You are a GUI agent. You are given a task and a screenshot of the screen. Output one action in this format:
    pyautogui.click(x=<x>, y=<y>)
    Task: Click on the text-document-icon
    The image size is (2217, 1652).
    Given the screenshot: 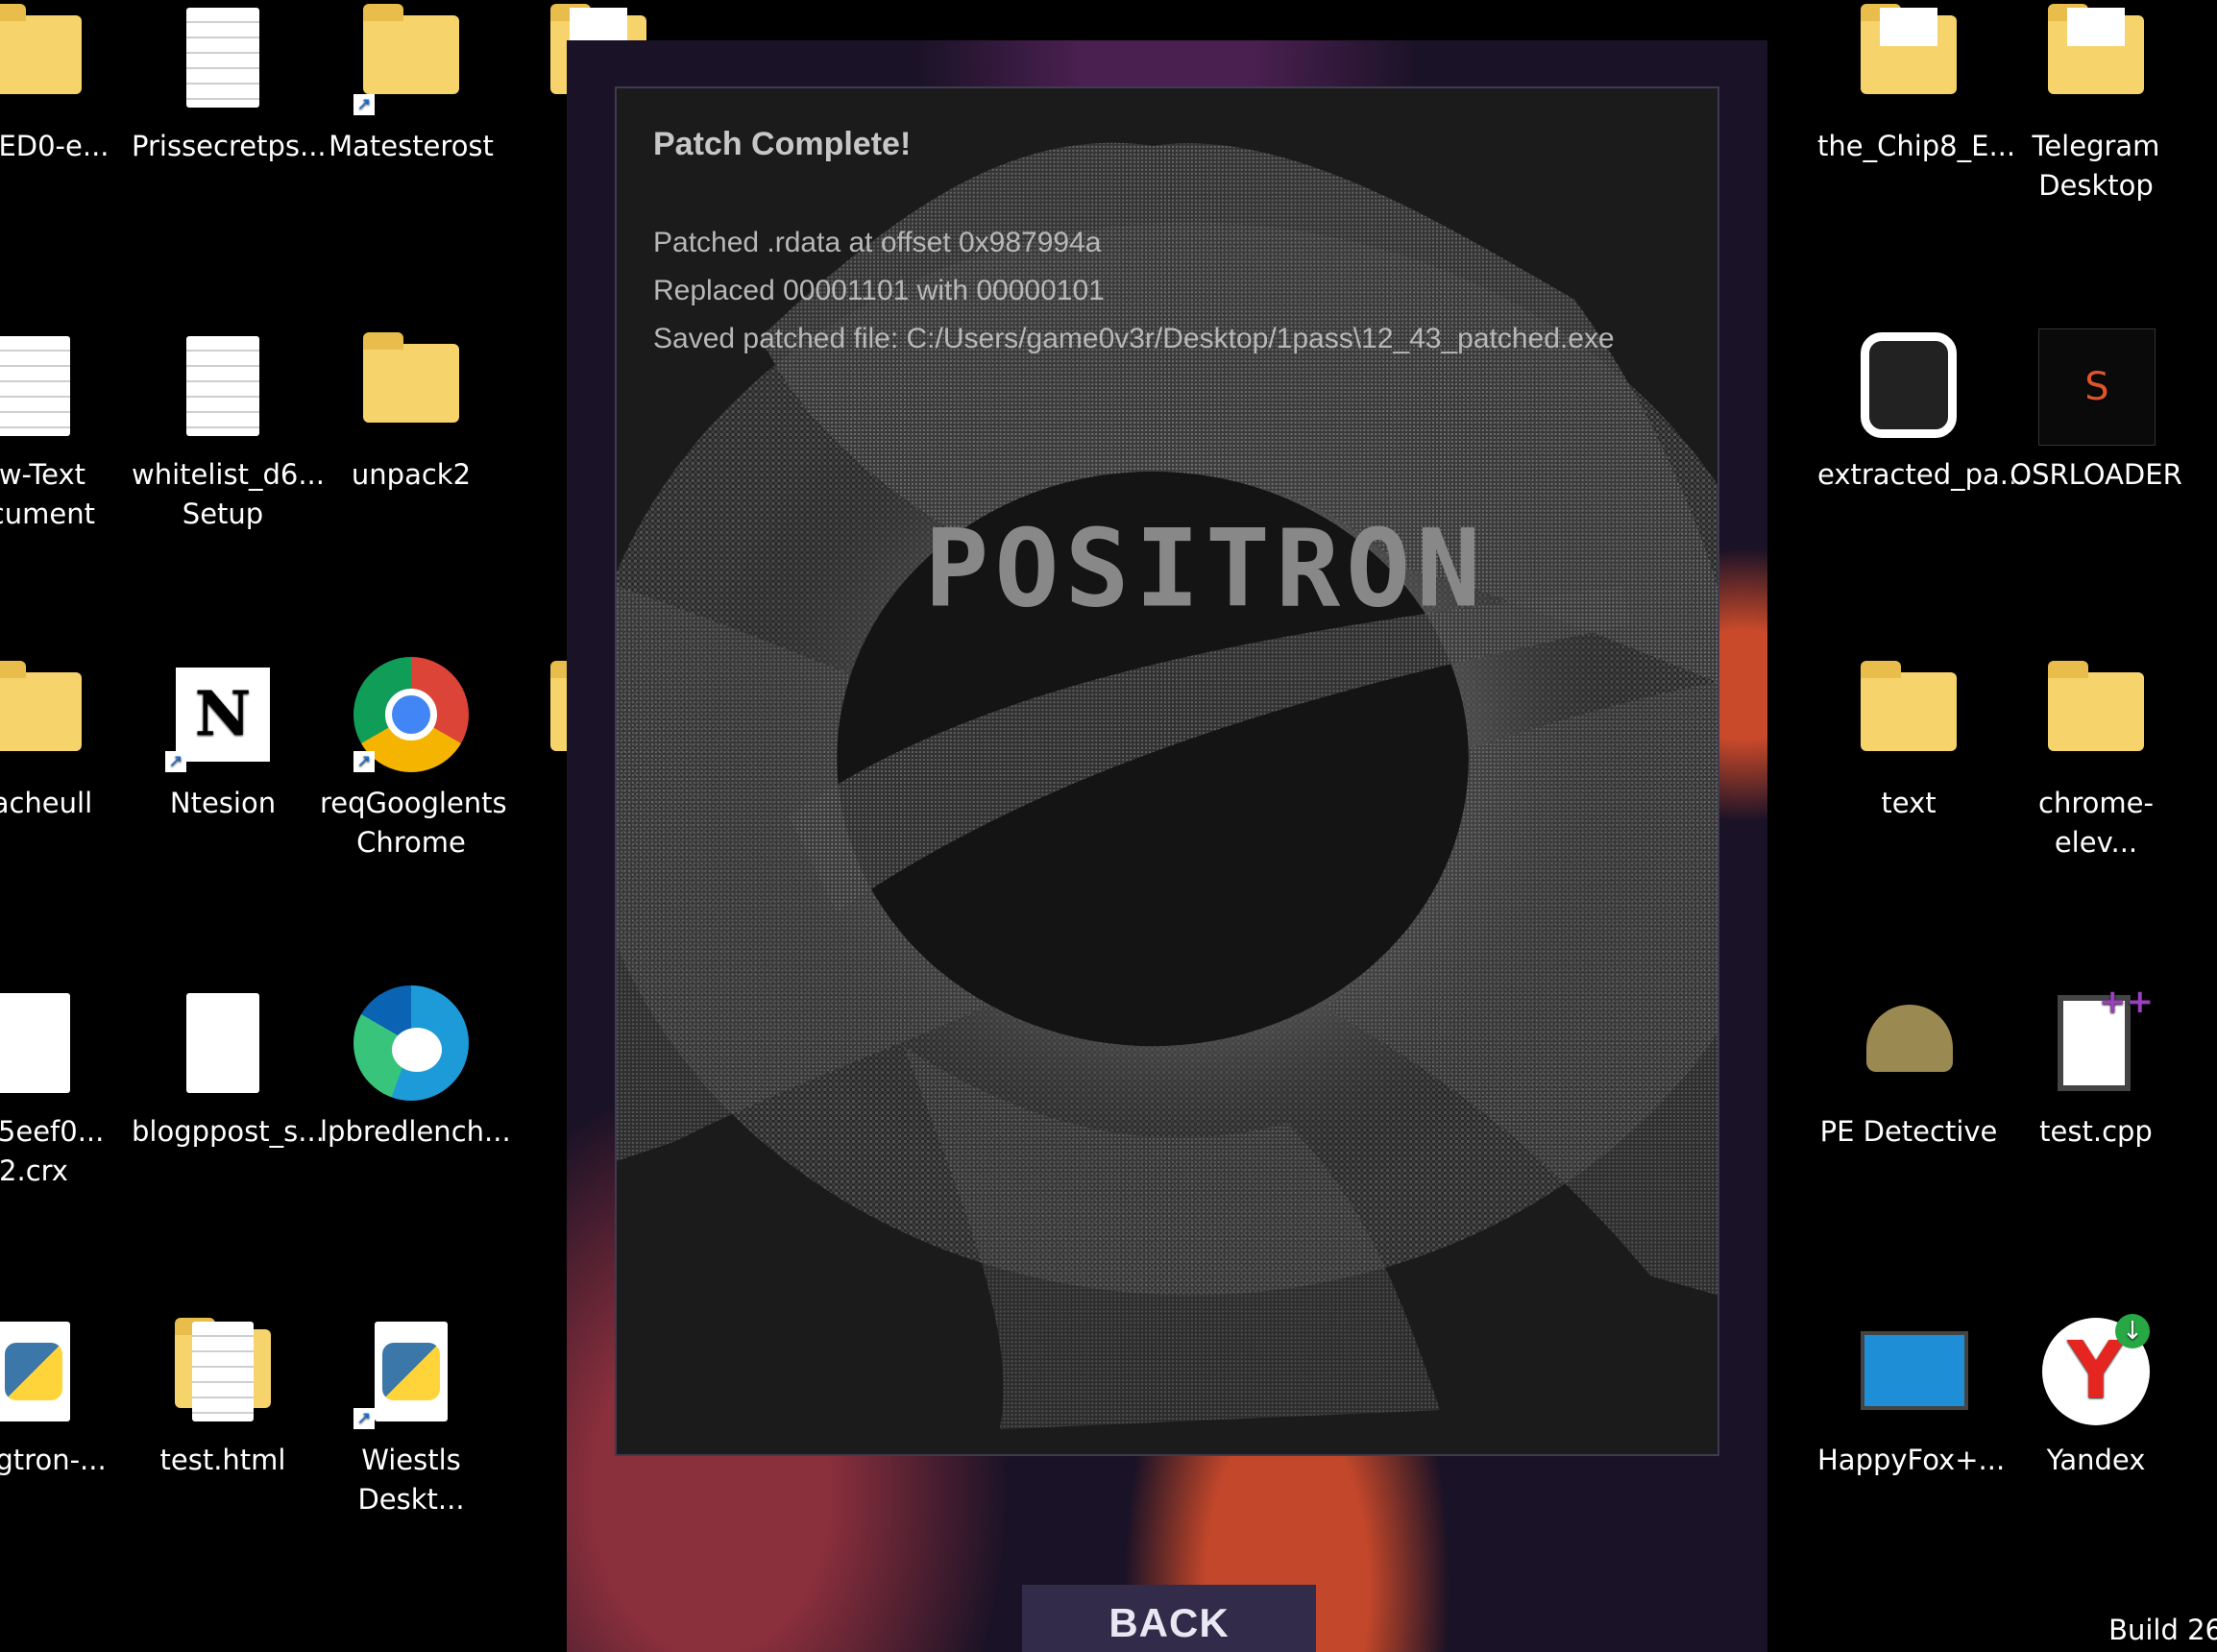 What is the action you would take?
    pyautogui.click(x=45, y=386)
    